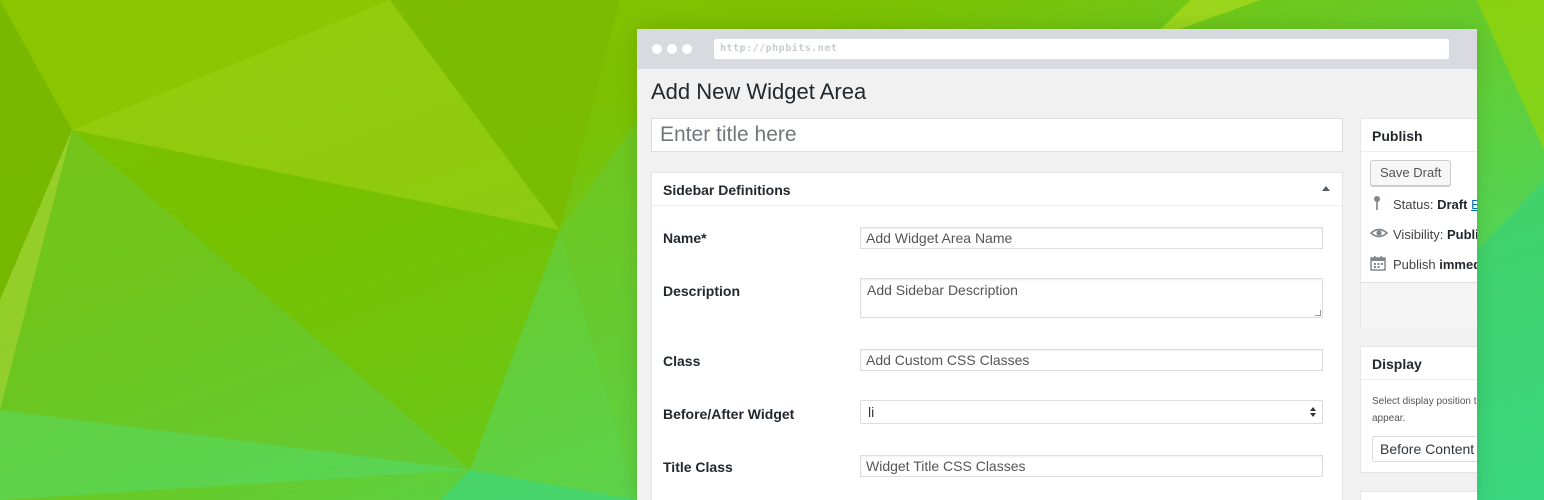 Image resolution: width=1544 pixels, height=500 pixels. I want to click on calendar-icon, so click(1378, 263).